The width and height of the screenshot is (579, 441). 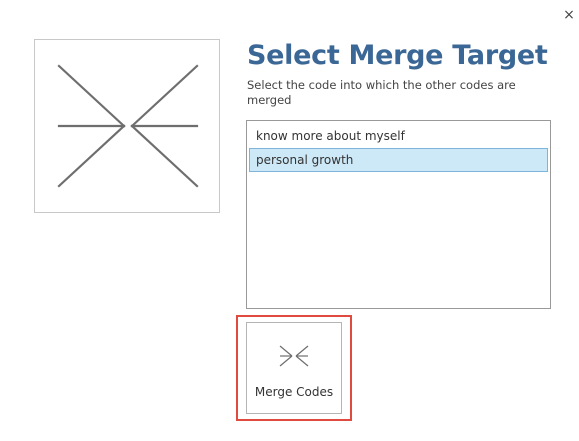 I want to click on merge-illustration, so click(x=127, y=126).